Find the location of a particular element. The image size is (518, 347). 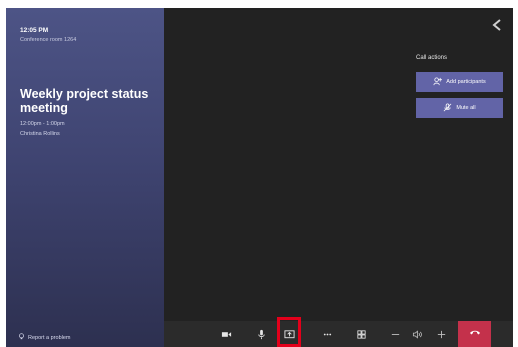

mute-all-button: Mute all is located at coordinates (459, 108).